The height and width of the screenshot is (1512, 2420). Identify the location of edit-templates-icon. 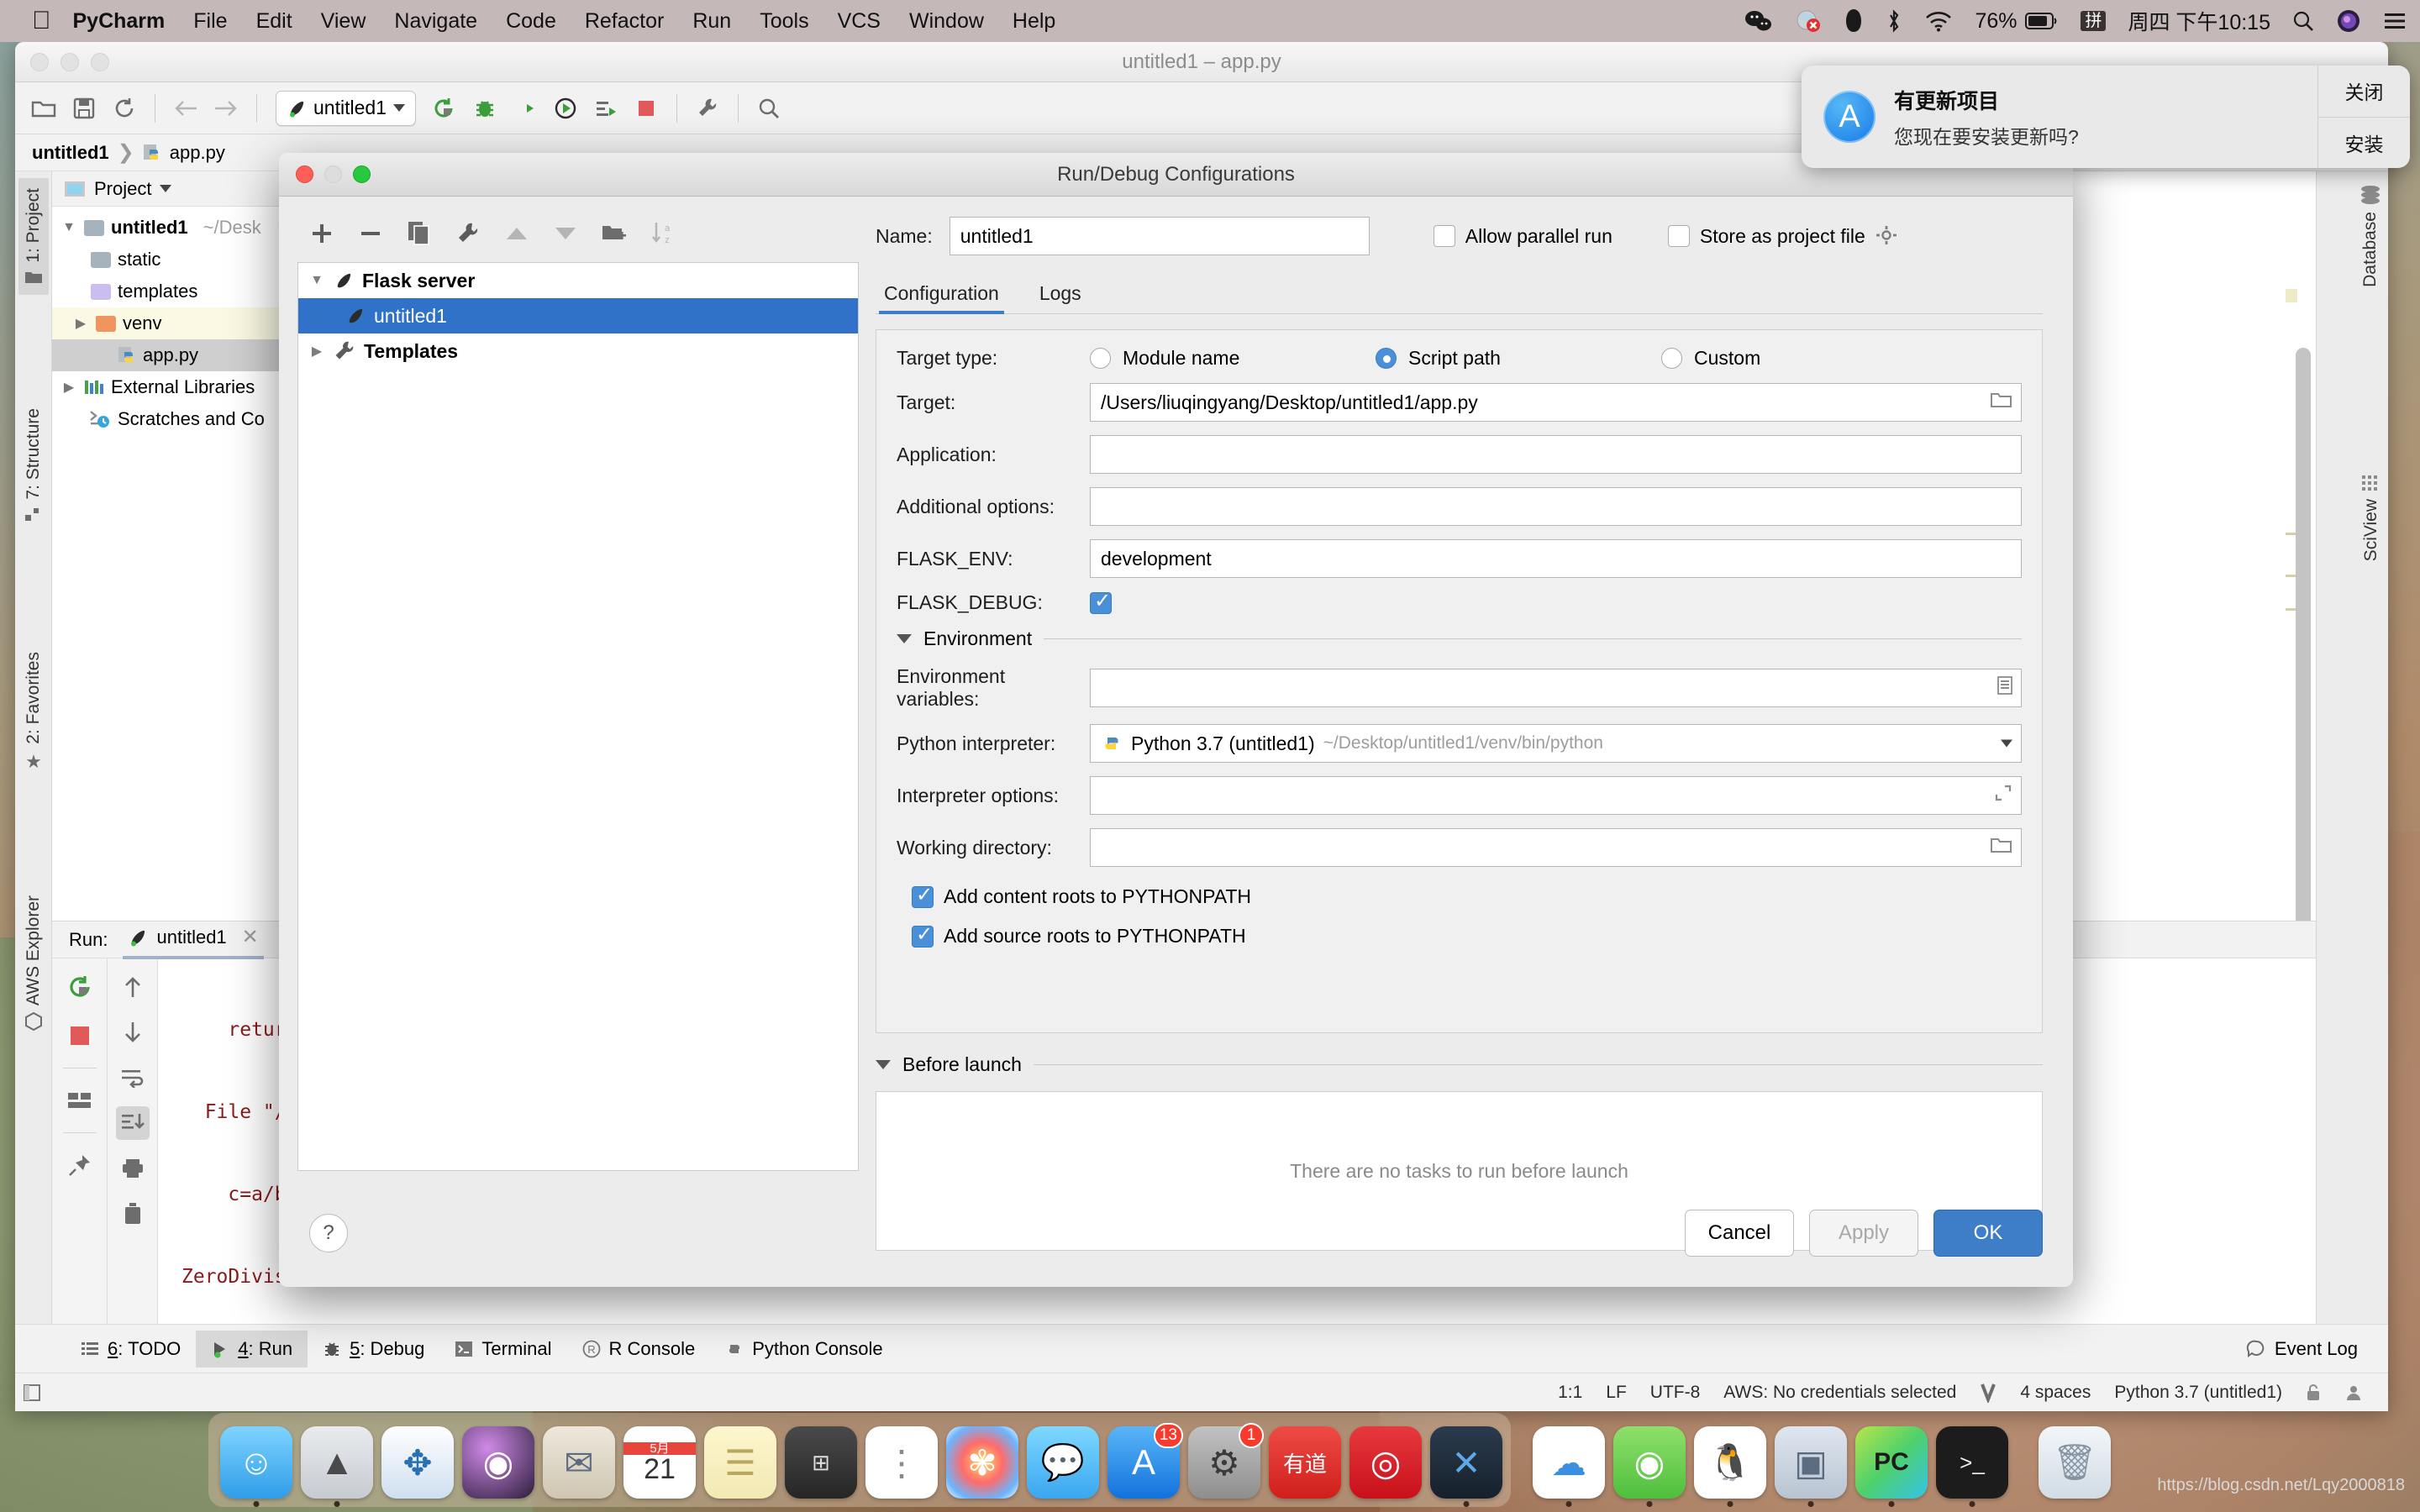
(468, 233).